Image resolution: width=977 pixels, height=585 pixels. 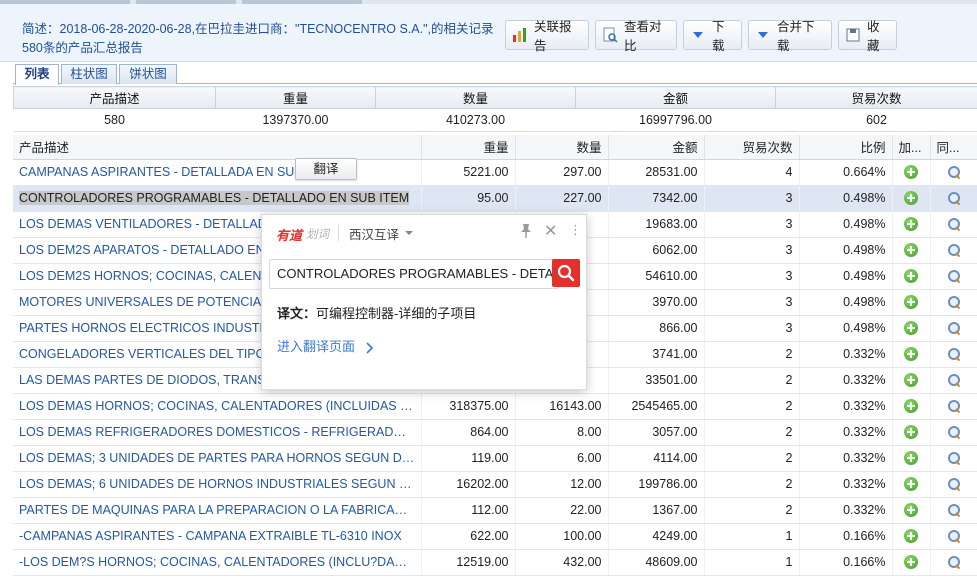 I want to click on translate-button: 翻译, so click(x=326, y=169).